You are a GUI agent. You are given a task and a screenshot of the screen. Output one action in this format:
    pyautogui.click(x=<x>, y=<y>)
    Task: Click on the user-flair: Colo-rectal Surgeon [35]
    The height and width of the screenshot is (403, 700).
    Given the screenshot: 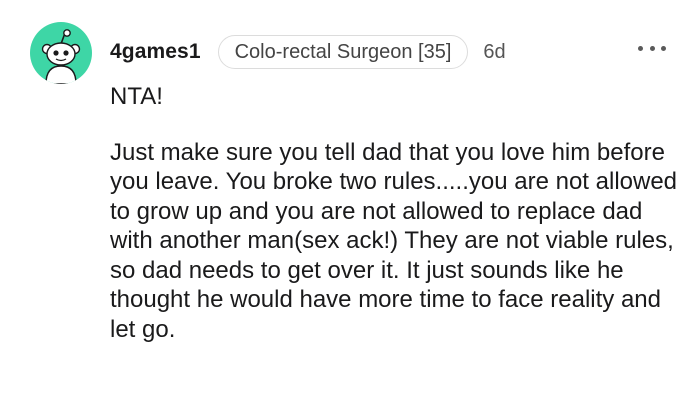 What is the action you would take?
    pyautogui.click(x=343, y=52)
    